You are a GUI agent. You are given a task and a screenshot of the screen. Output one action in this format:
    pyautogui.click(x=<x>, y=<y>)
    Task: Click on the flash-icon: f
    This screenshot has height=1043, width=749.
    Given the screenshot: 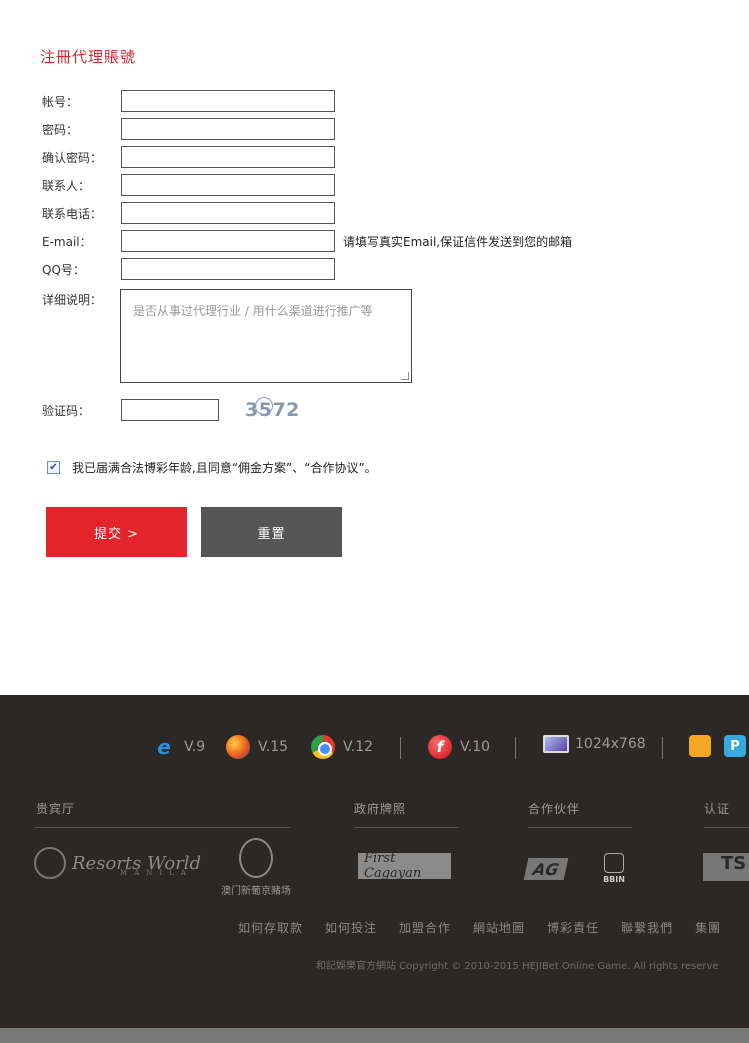 What is the action you would take?
    pyautogui.click(x=440, y=747)
    